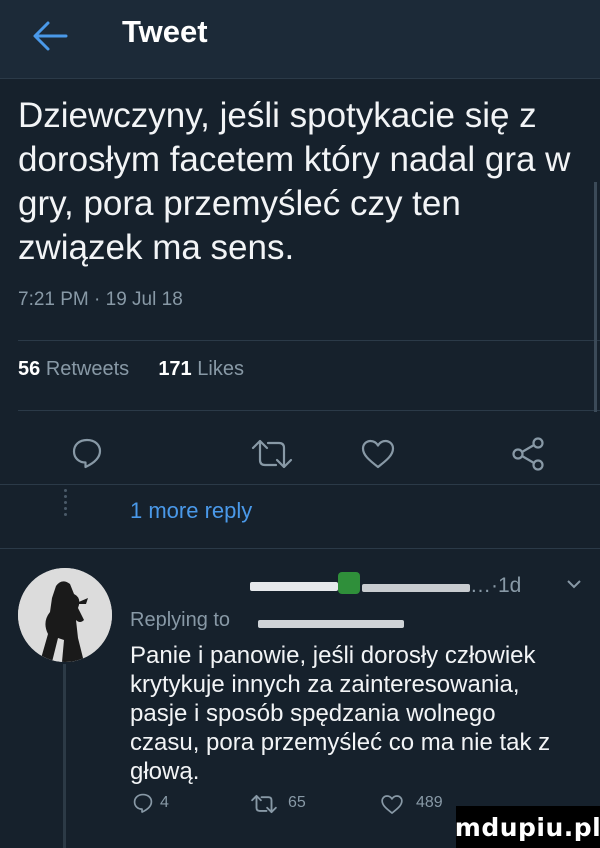 This screenshot has width=600, height=848. Describe the element at coordinates (416, 588) in the screenshot. I see `redacted-handle` at that location.